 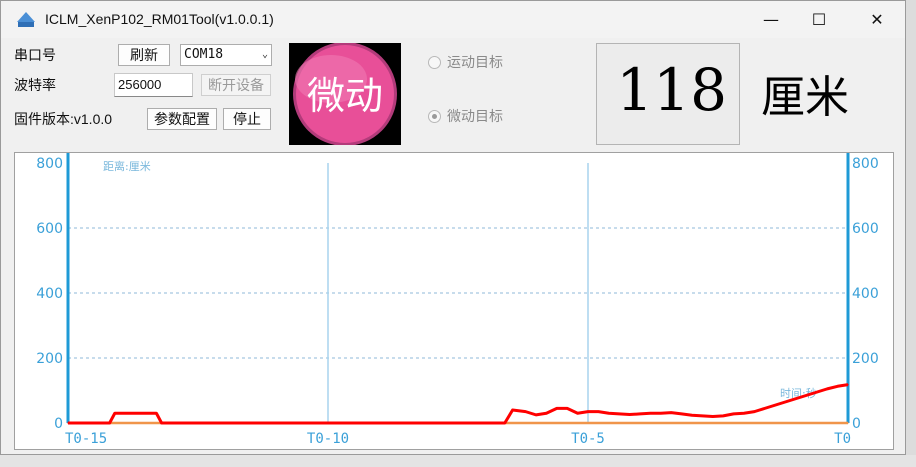 I want to click on chevron-down-icon: ⌄, so click(x=264, y=54).